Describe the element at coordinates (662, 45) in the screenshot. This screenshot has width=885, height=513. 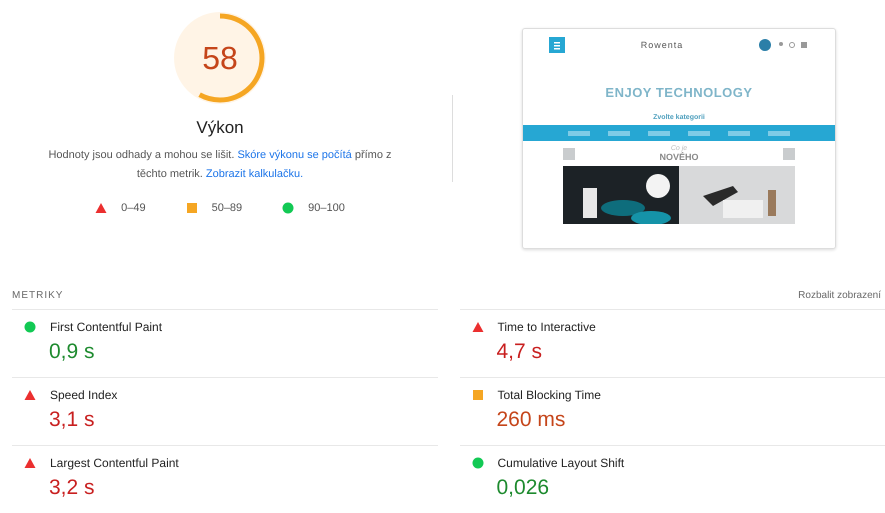
I see `logo: Rowenta` at that location.